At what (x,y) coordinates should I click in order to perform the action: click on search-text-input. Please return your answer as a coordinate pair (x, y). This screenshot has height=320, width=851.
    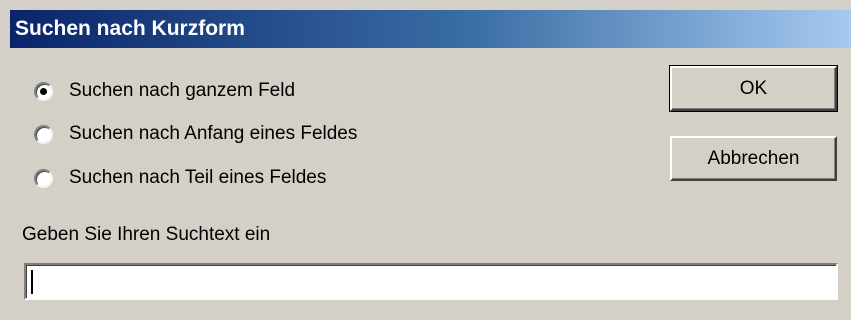
    Looking at the image, I should click on (431, 281).